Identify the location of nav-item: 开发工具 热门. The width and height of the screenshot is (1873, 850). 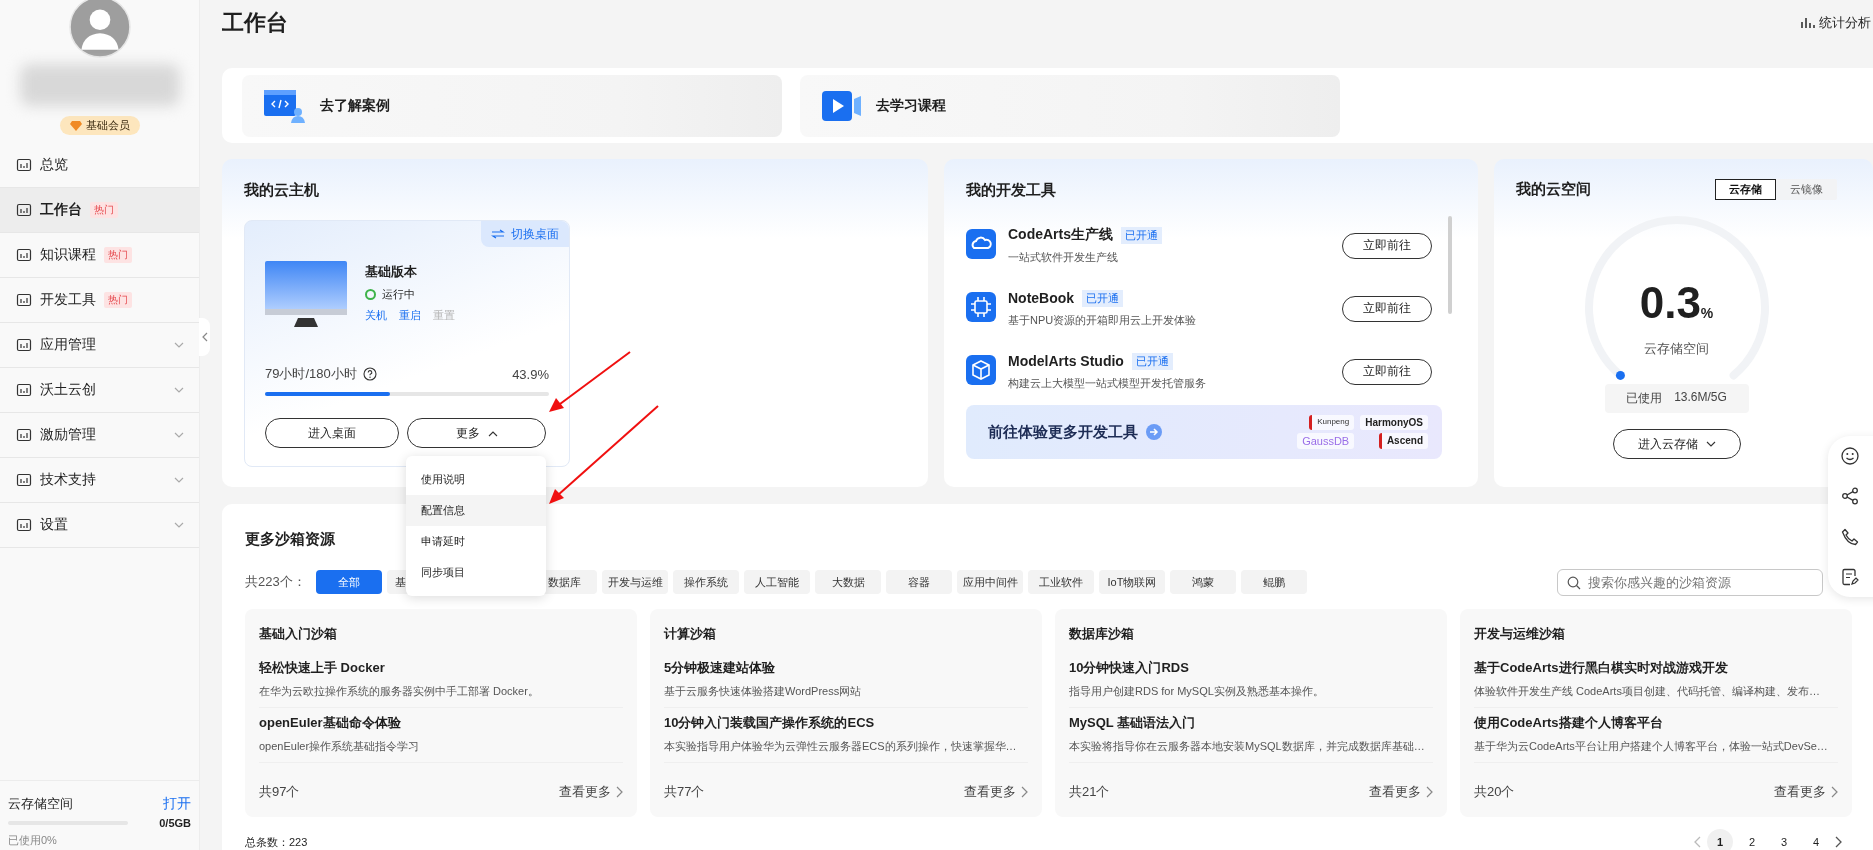
(99, 300).